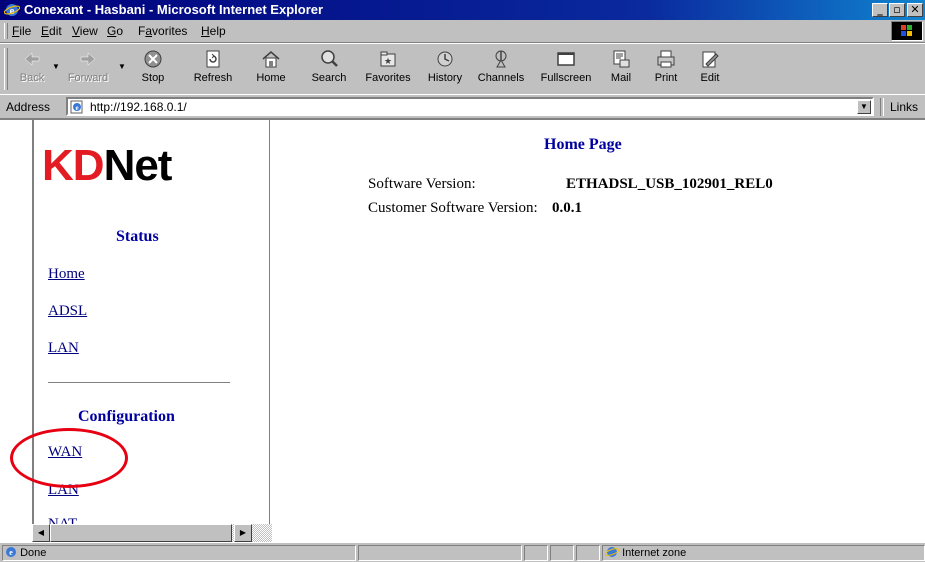 This screenshot has height=562, width=925. What do you see at coordinates (88, 70) in the screenshot?
I see `forward-button: Forward` at bounding box center [88, 70].